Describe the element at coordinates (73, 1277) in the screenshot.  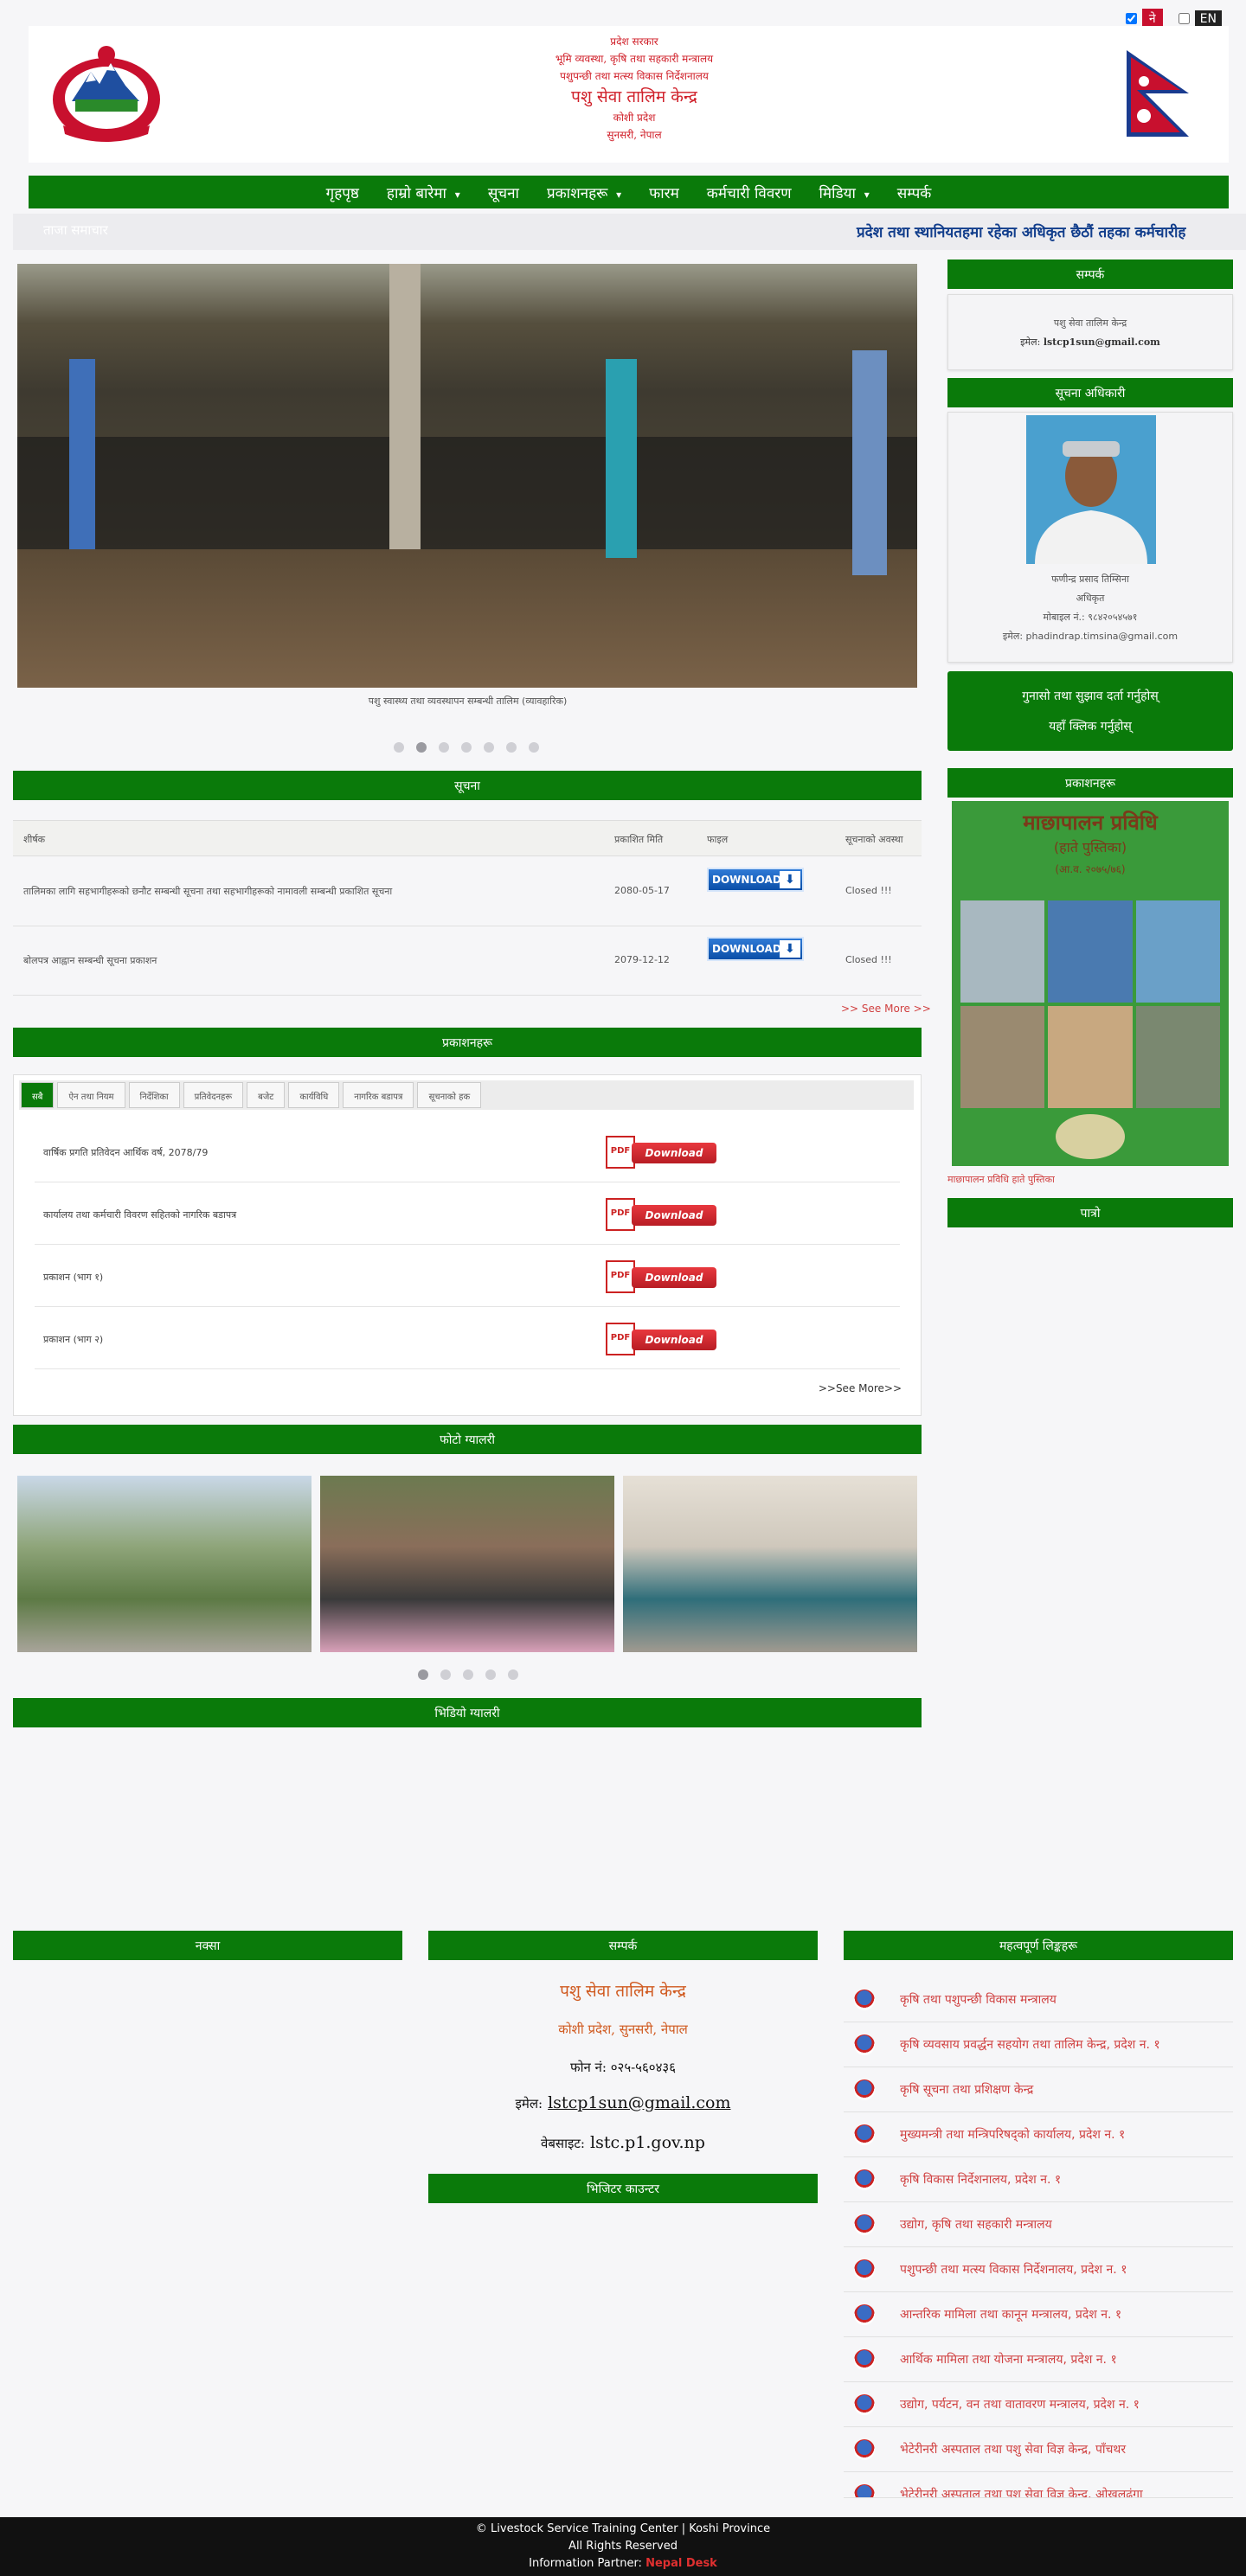
I see `publication-title: प्रकाशन (भाग १)` at that location.